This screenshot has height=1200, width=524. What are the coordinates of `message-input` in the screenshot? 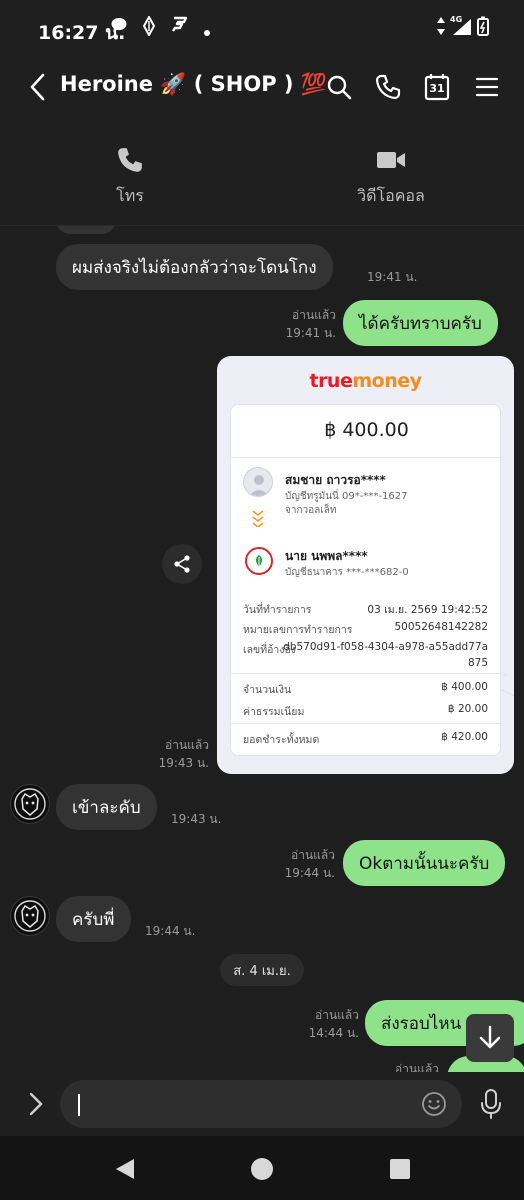 It's located at (261, 1104).